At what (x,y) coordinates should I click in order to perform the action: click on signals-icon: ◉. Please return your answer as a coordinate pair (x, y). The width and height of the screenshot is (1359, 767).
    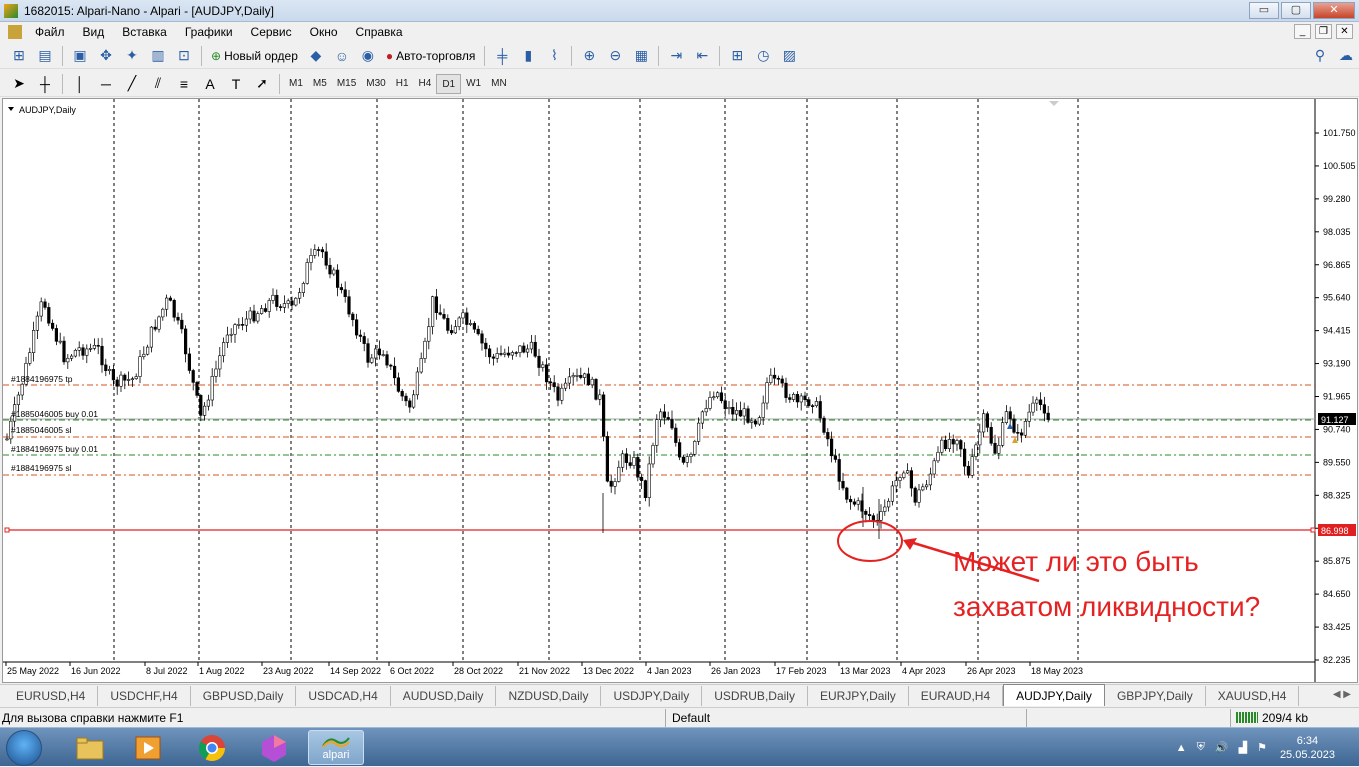
    Looking at the image, I should click on (368, 56).